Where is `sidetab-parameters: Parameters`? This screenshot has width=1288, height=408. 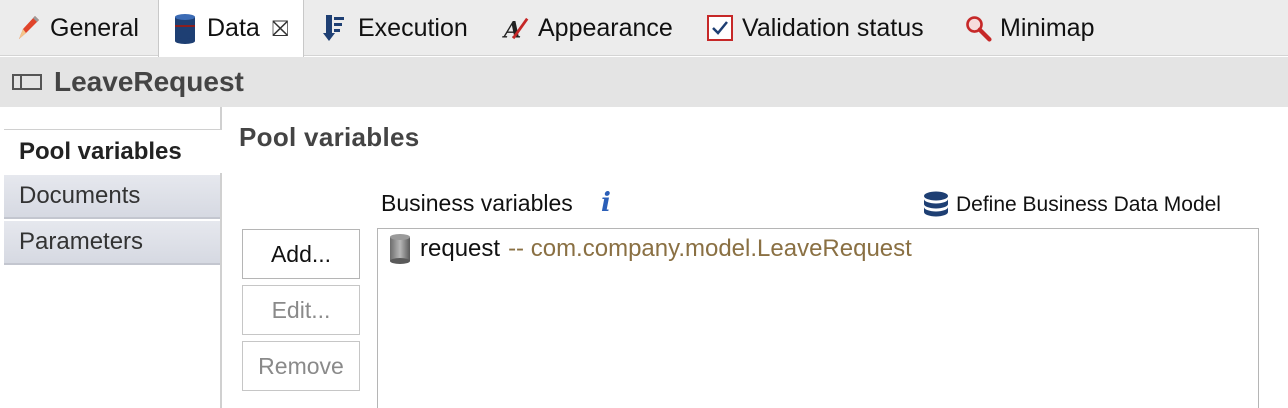
sidetab-parameters: Parameters is located at coordinates (112, 243).